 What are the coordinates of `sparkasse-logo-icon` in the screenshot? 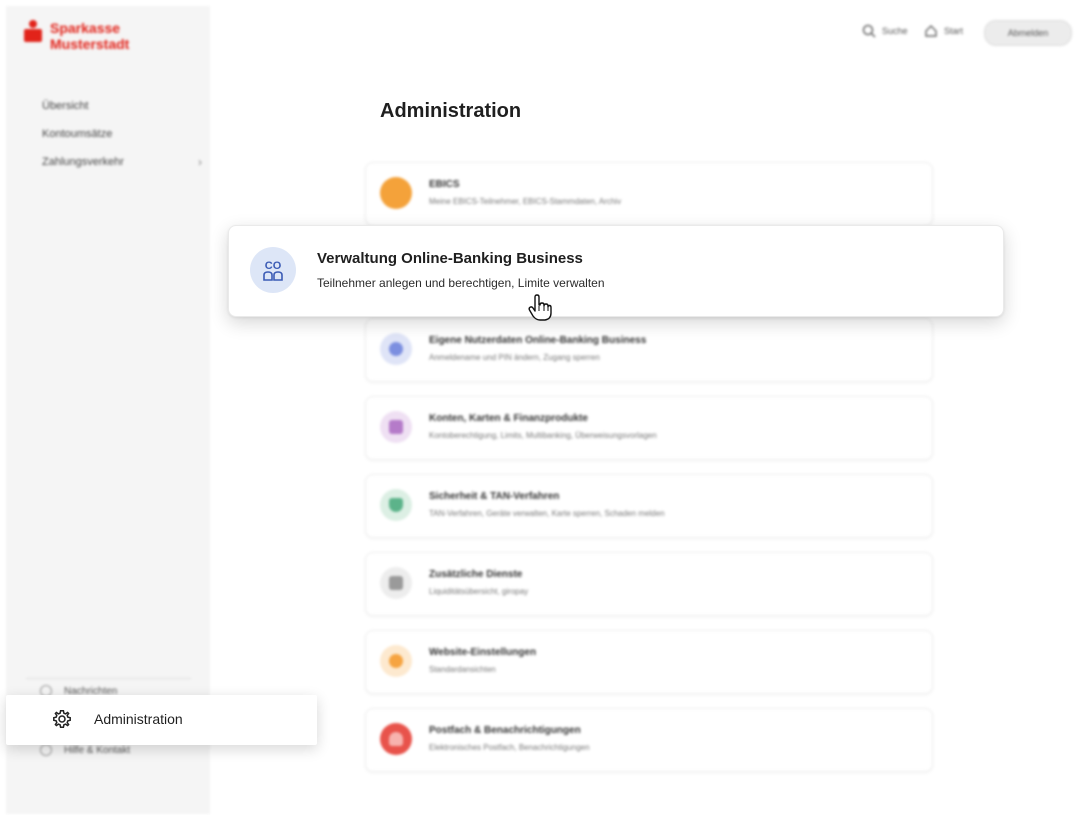 It's located at (33, 31).